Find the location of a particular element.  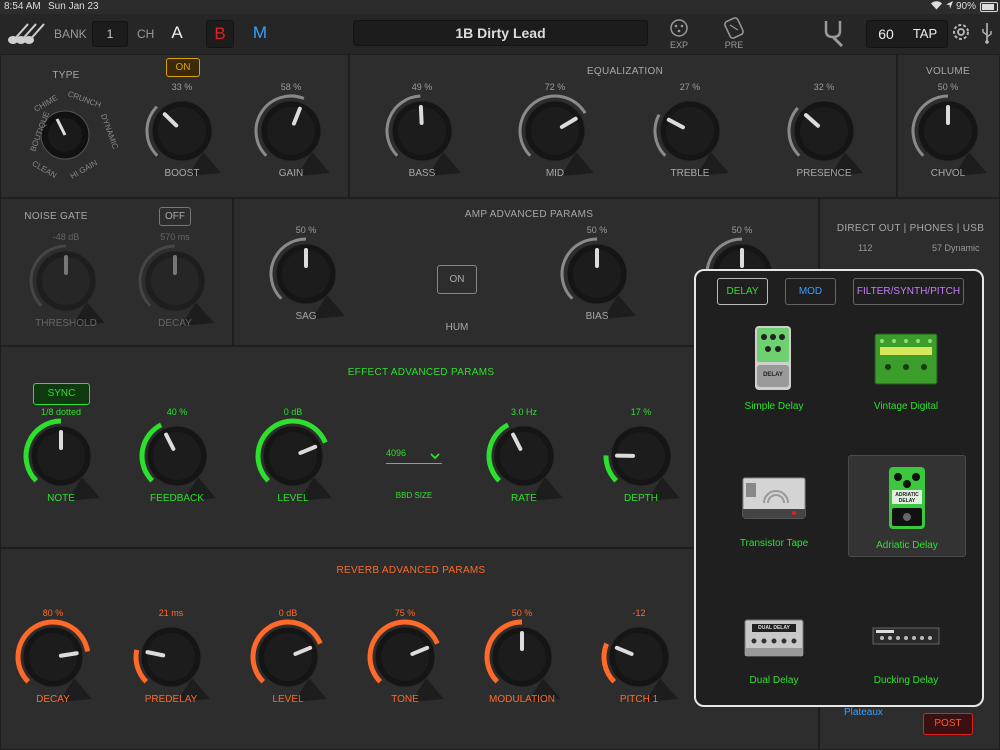

predelay-knob-value: 21 ms is located at coordinates (171, 613).